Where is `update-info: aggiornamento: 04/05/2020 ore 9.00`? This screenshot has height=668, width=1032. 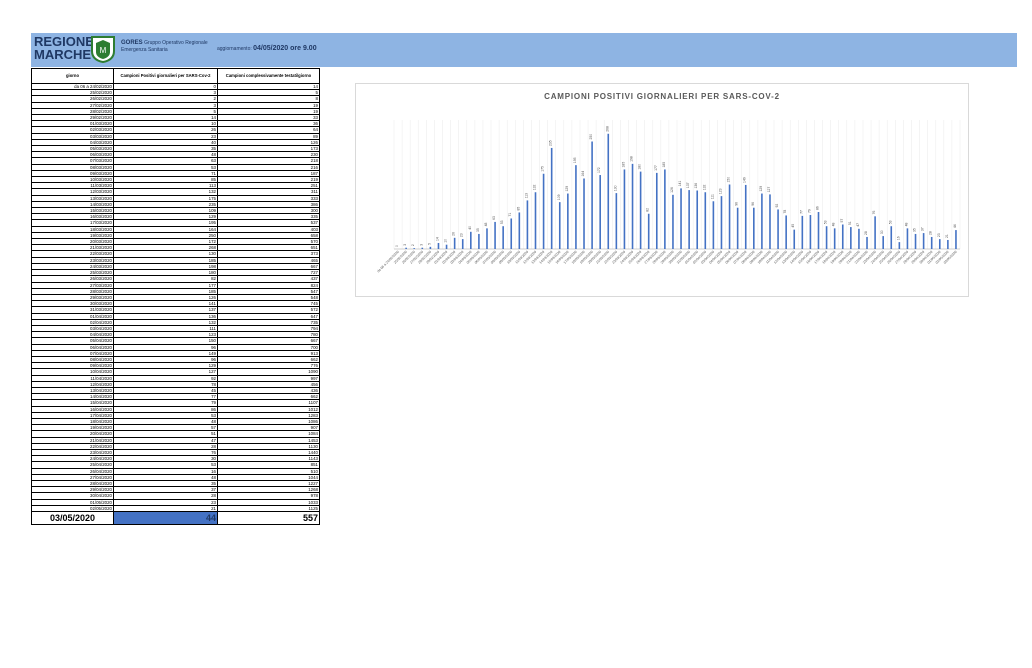
update-info: aggiornamento: 04/05/2020 ore 9.00 is located at coordinates (267, 48).